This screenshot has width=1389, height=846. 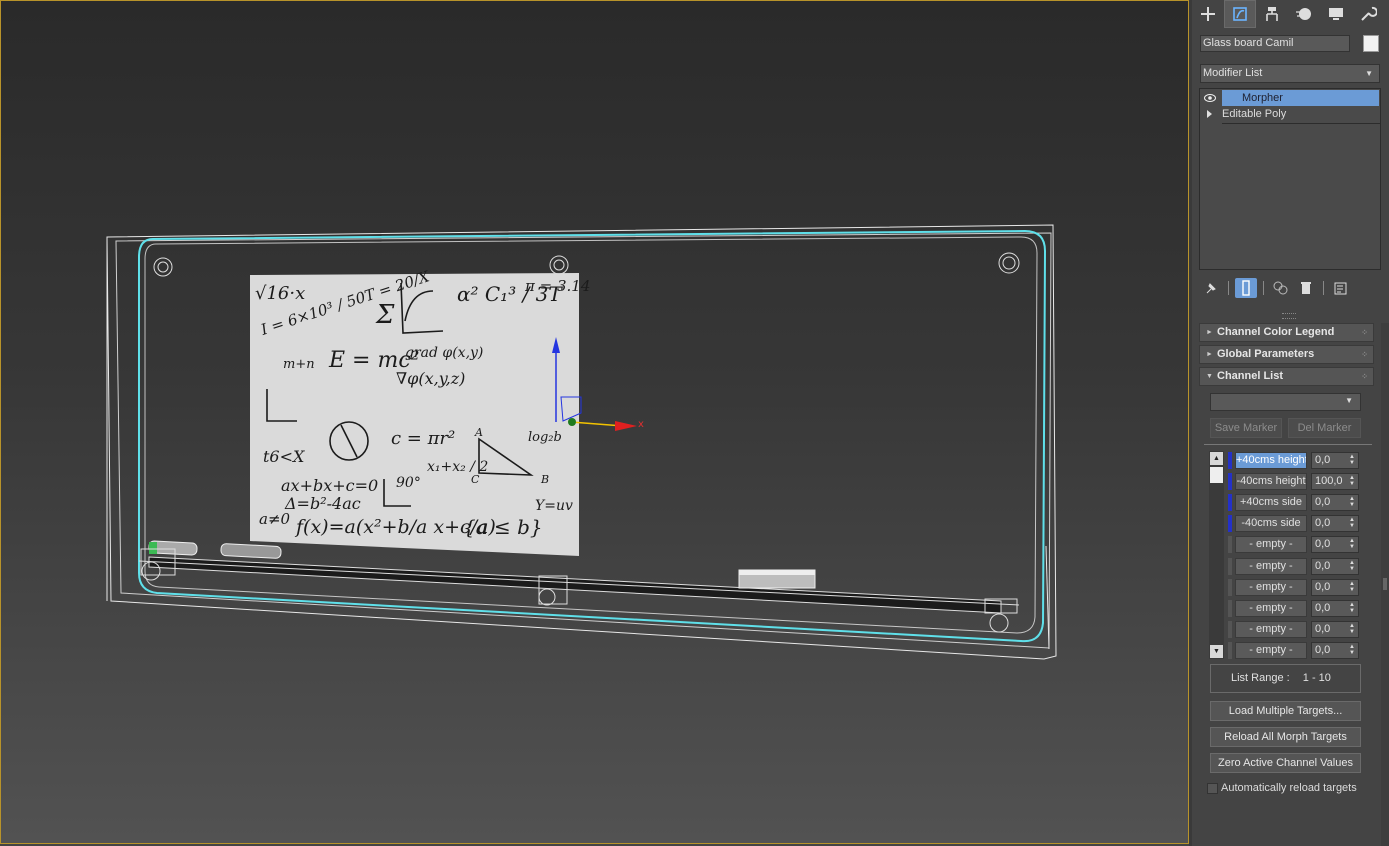 I want to click on stack-item-morpher: Morpher, so click(x=1291, y=98).